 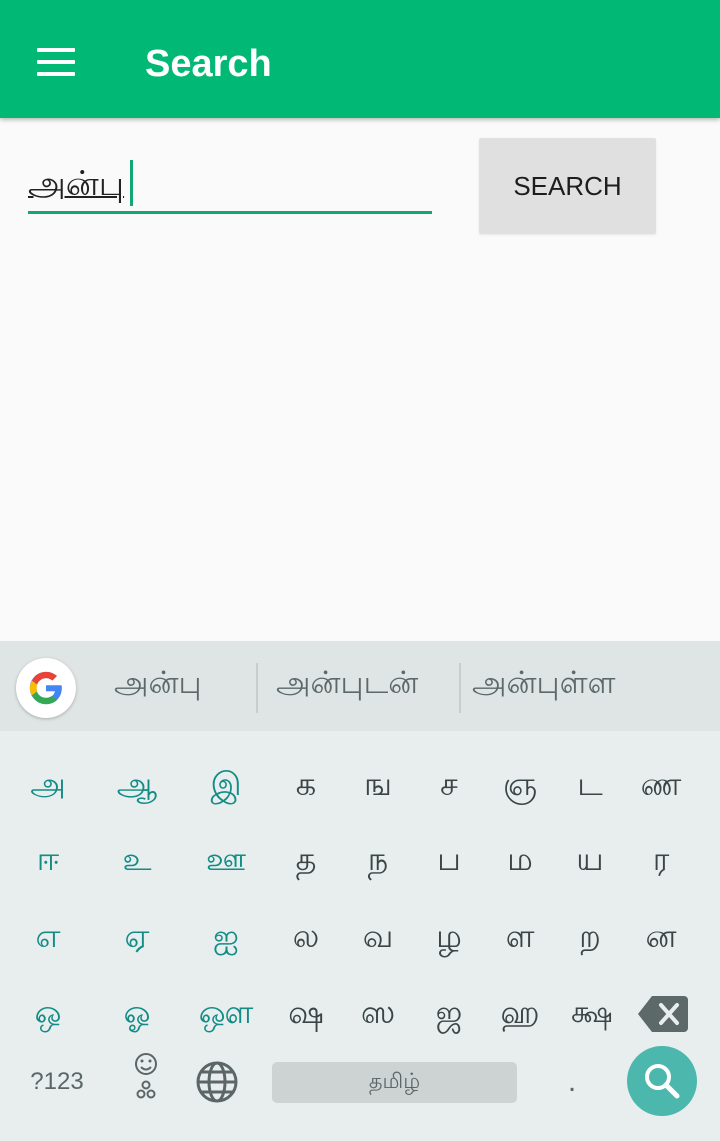 I want to click on backspace-key, so click(x=663, y=1014).